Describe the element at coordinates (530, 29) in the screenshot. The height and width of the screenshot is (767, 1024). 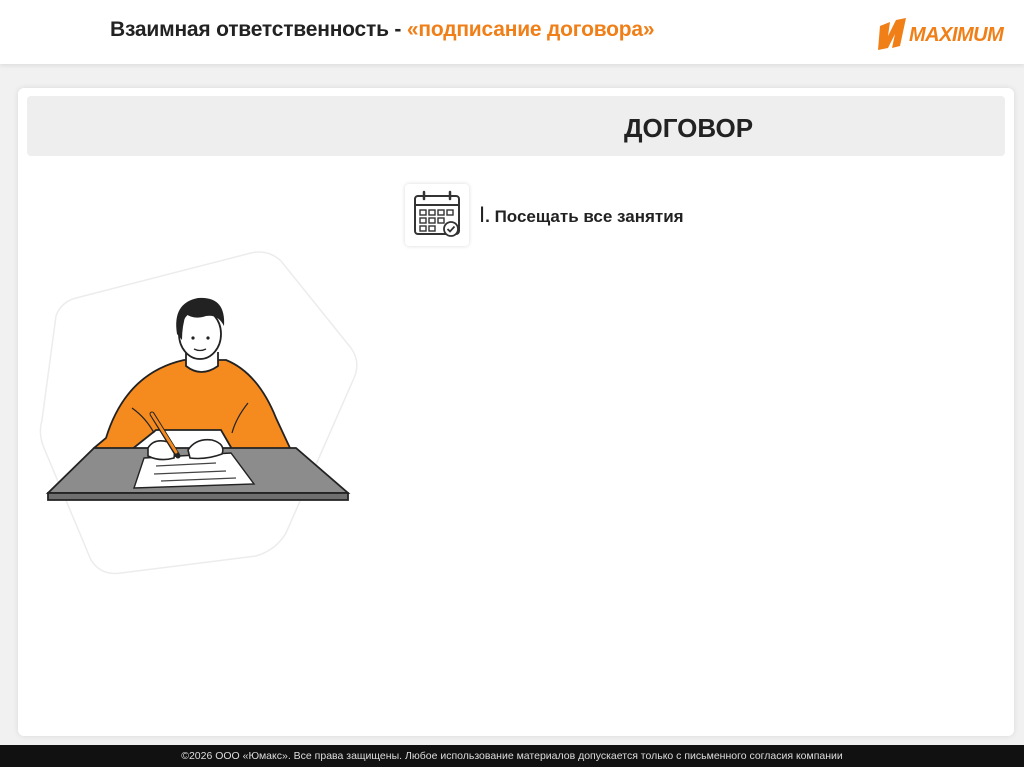
I see `title-accent: «подписание договора»` at that location.